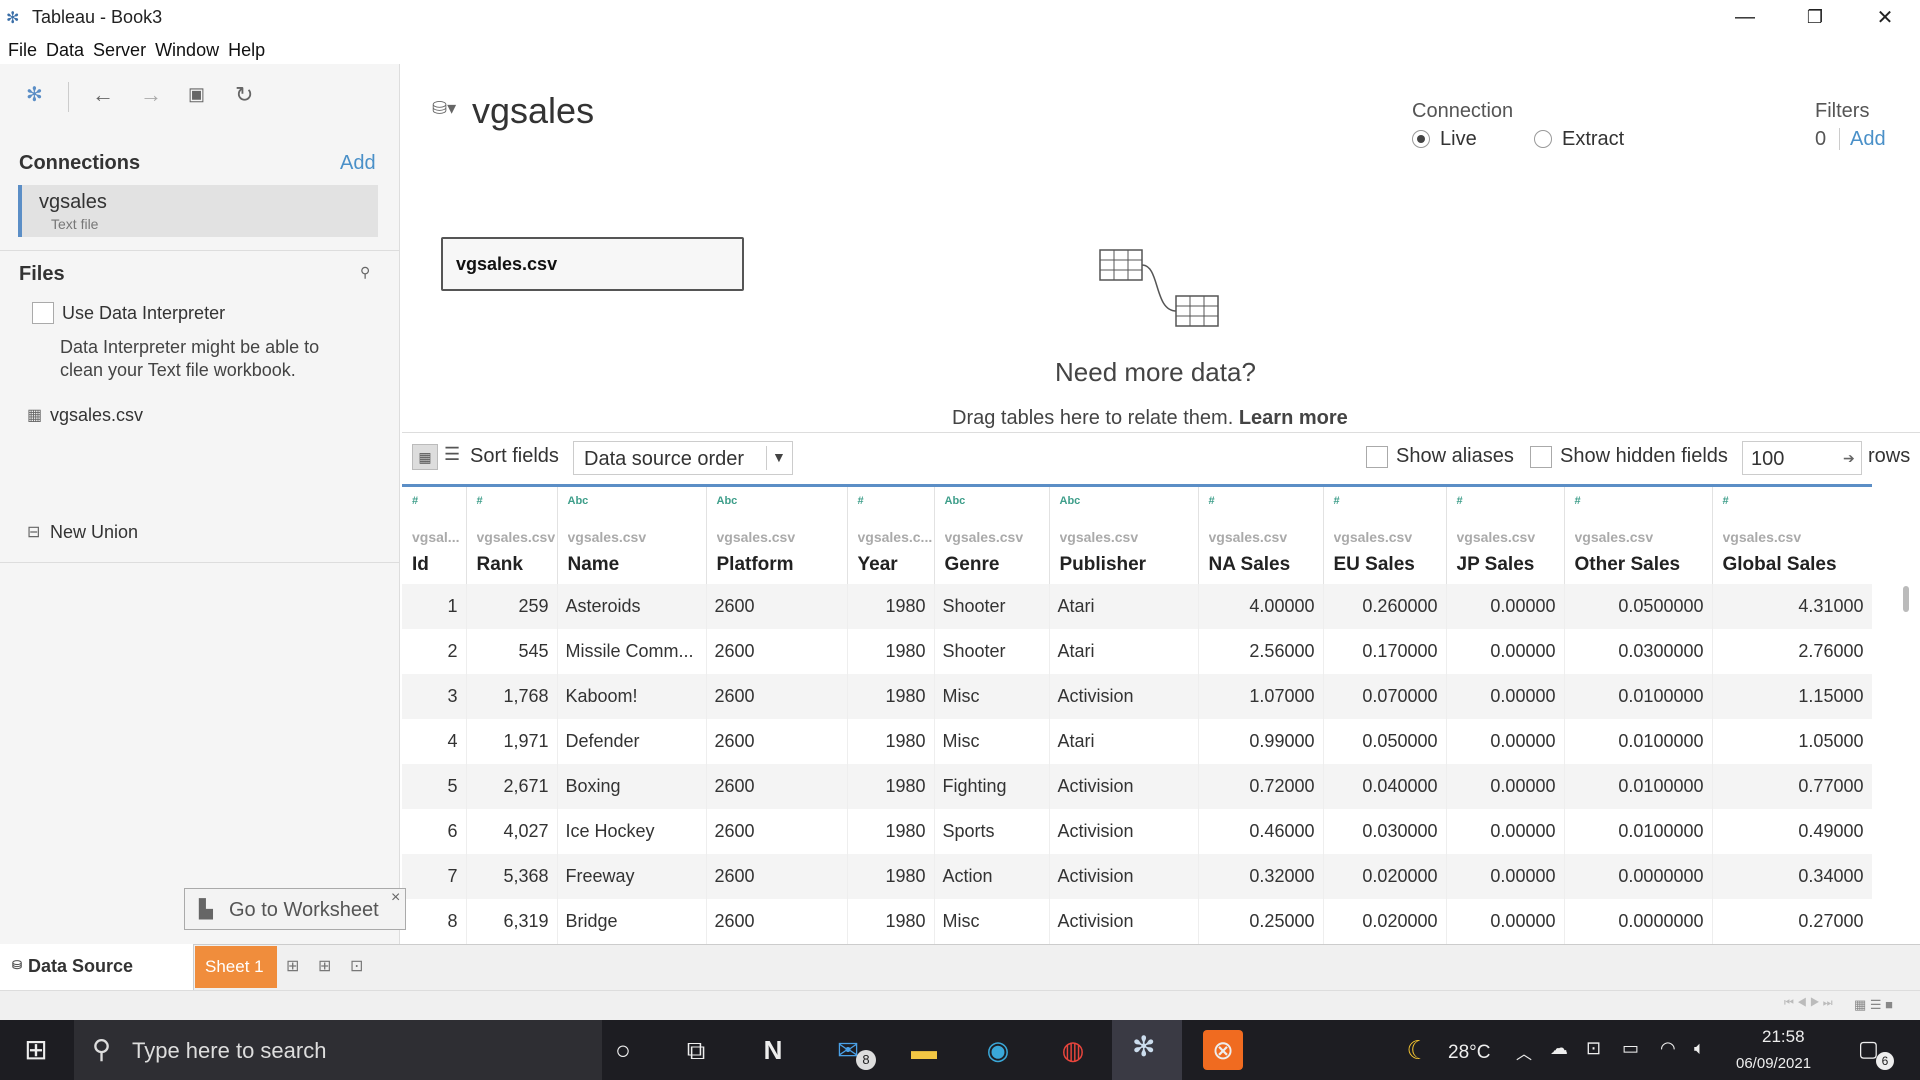  I want to click on table-cell: Boxing, so click(632, 786).